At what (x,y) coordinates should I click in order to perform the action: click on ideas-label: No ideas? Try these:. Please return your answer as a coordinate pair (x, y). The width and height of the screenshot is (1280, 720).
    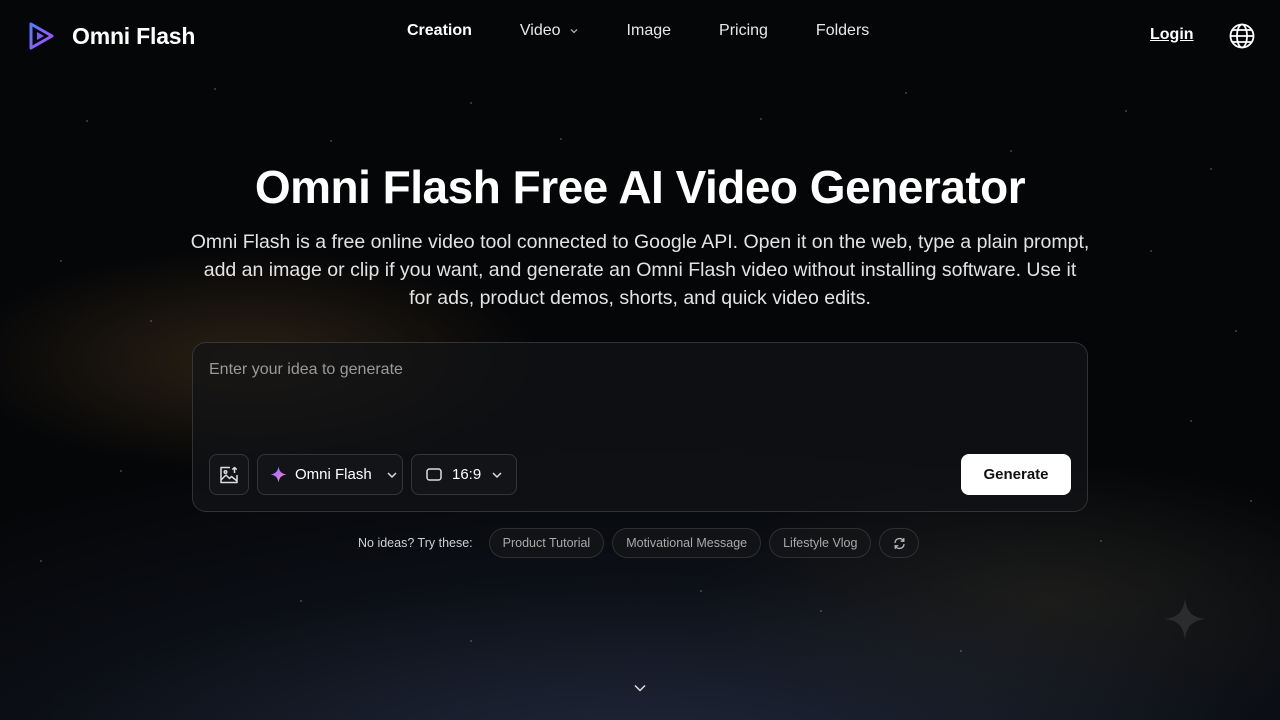
    Looking at the image, I should click on (415, 543).